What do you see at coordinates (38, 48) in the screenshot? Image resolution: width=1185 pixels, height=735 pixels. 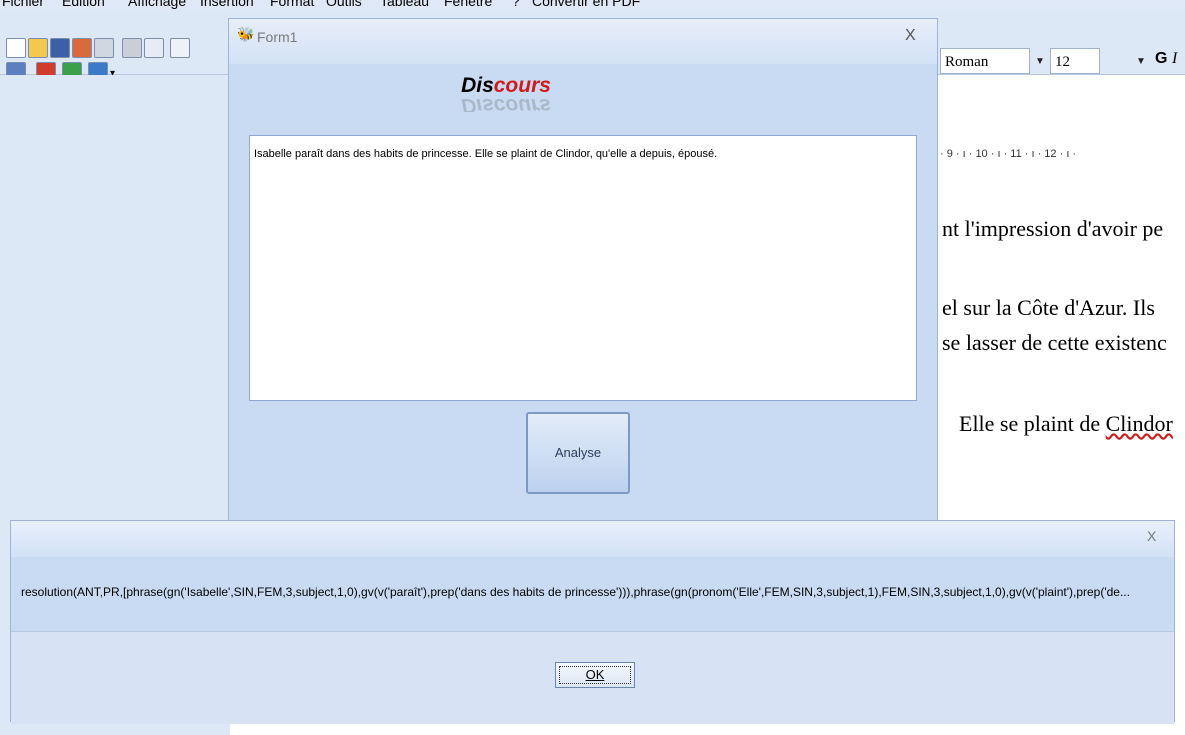 I see `open-folder-icon` at bounding box center [38, 48].